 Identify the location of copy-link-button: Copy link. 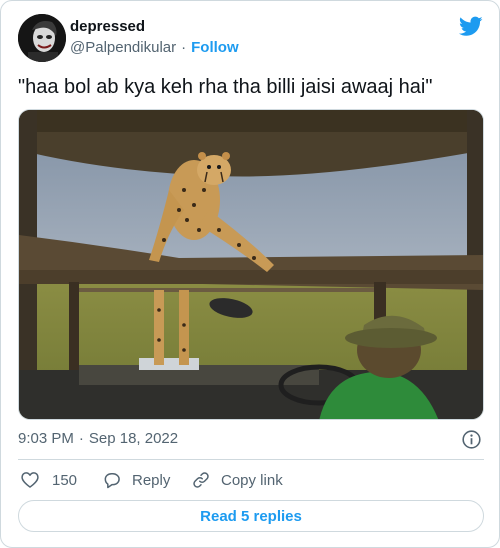
(237, 480).